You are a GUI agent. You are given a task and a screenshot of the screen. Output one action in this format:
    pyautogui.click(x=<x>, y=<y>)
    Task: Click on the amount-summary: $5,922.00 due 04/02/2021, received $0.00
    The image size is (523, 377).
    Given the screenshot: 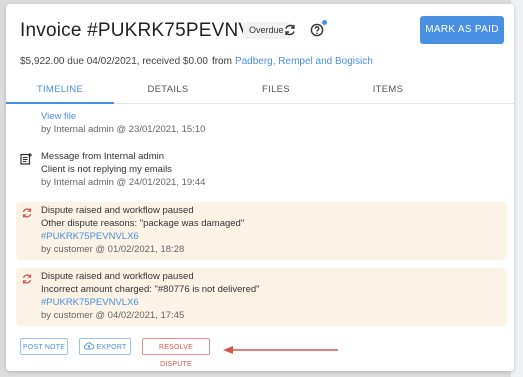 What is the action you would take?
    pyautogui.click(x=114, y=61)
    